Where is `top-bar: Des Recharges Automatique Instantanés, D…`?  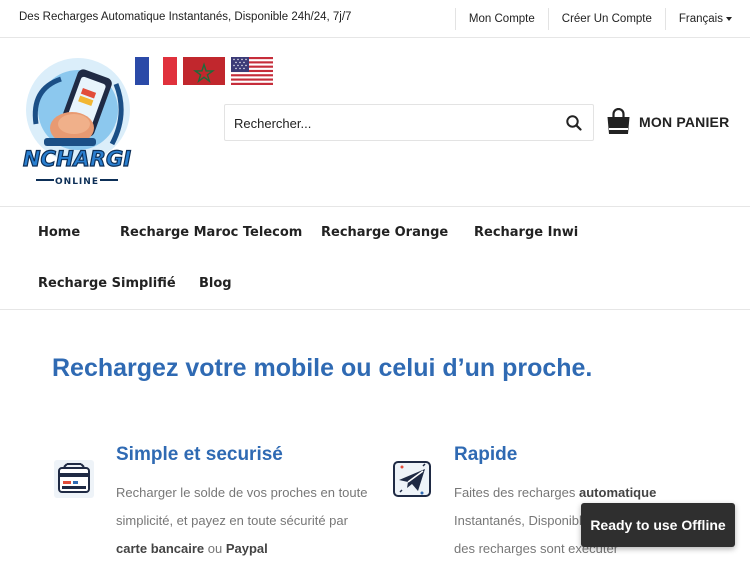 top-bar: Des Recharges Automatique Instantanés, D… is located at coordinates (375, 19).